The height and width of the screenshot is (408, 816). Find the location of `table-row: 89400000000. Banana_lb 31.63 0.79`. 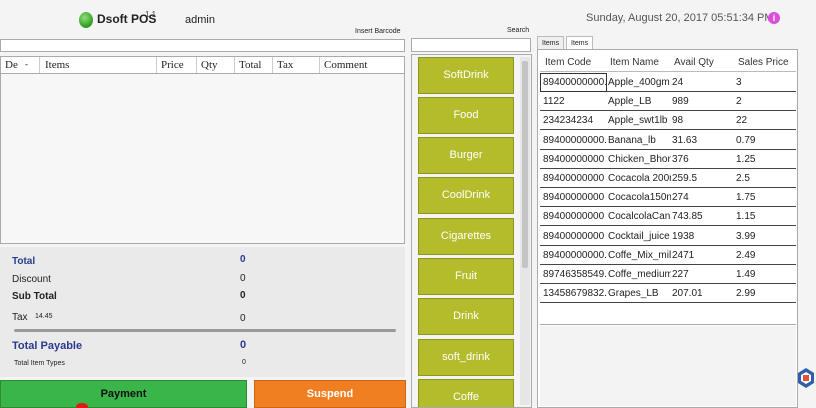

table-row: 89400000000. Banana_lb 31.63 0.79 is located at coordinates (668, 140).